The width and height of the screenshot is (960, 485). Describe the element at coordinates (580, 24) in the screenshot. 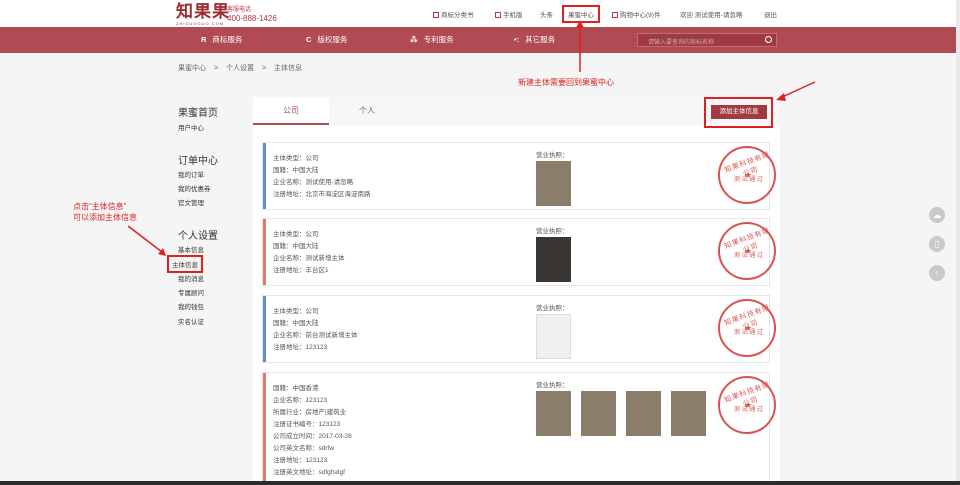

I see `arrow-up-head` at that location.